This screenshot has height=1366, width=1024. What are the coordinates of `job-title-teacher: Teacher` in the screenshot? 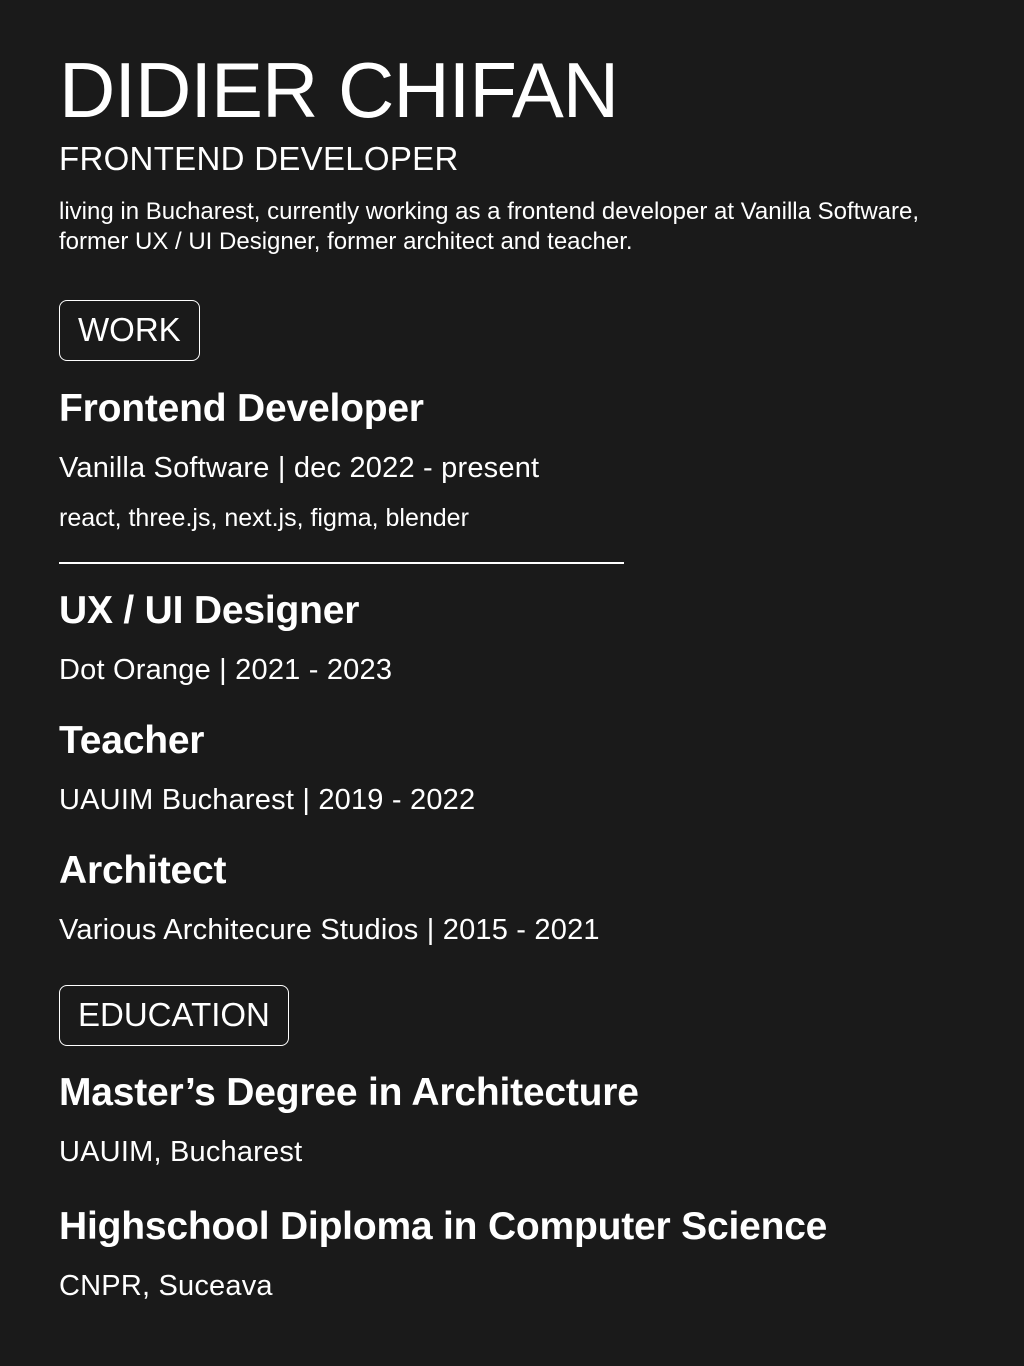 It's located at (132, 740).